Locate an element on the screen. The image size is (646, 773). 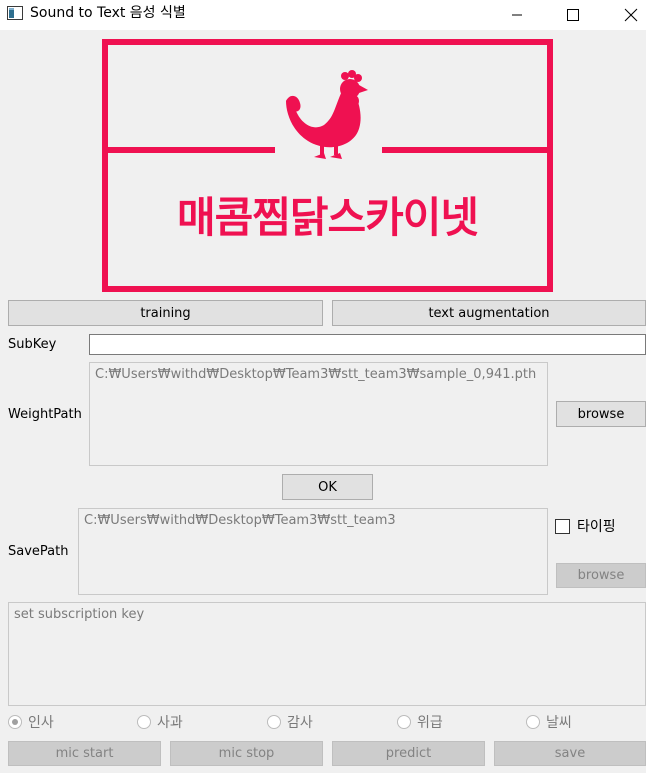
maximize-button is located at coordinates (573, 15).